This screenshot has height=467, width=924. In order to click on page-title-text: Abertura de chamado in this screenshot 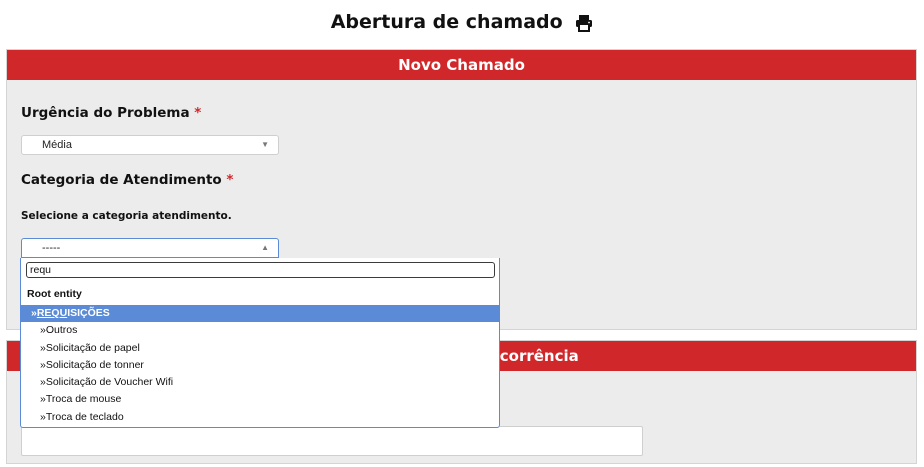, I will do `click(446, 22)`.